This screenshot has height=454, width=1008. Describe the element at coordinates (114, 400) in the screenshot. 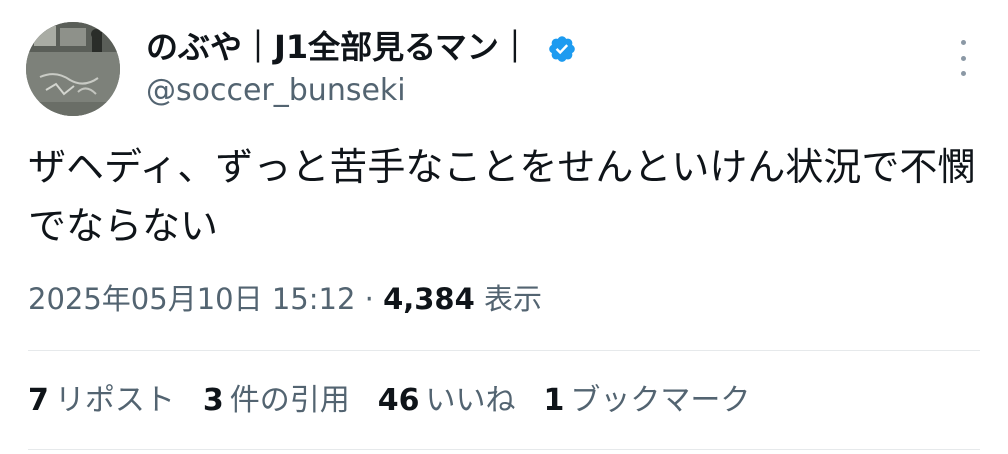

I see `stat-label: リポスト` at that location.